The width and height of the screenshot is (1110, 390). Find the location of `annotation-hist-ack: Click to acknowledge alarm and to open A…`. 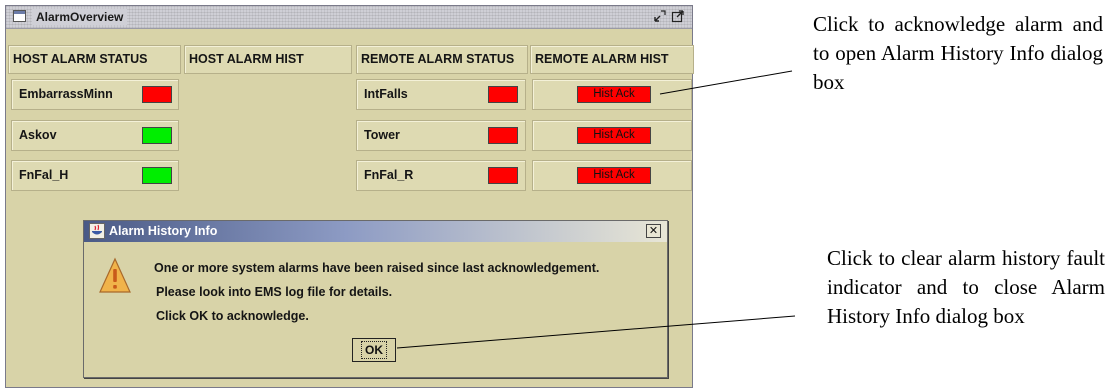

annotation-hist-ack: Click to acknowledge alarm and to open A… is located at coordinates (958, 53).